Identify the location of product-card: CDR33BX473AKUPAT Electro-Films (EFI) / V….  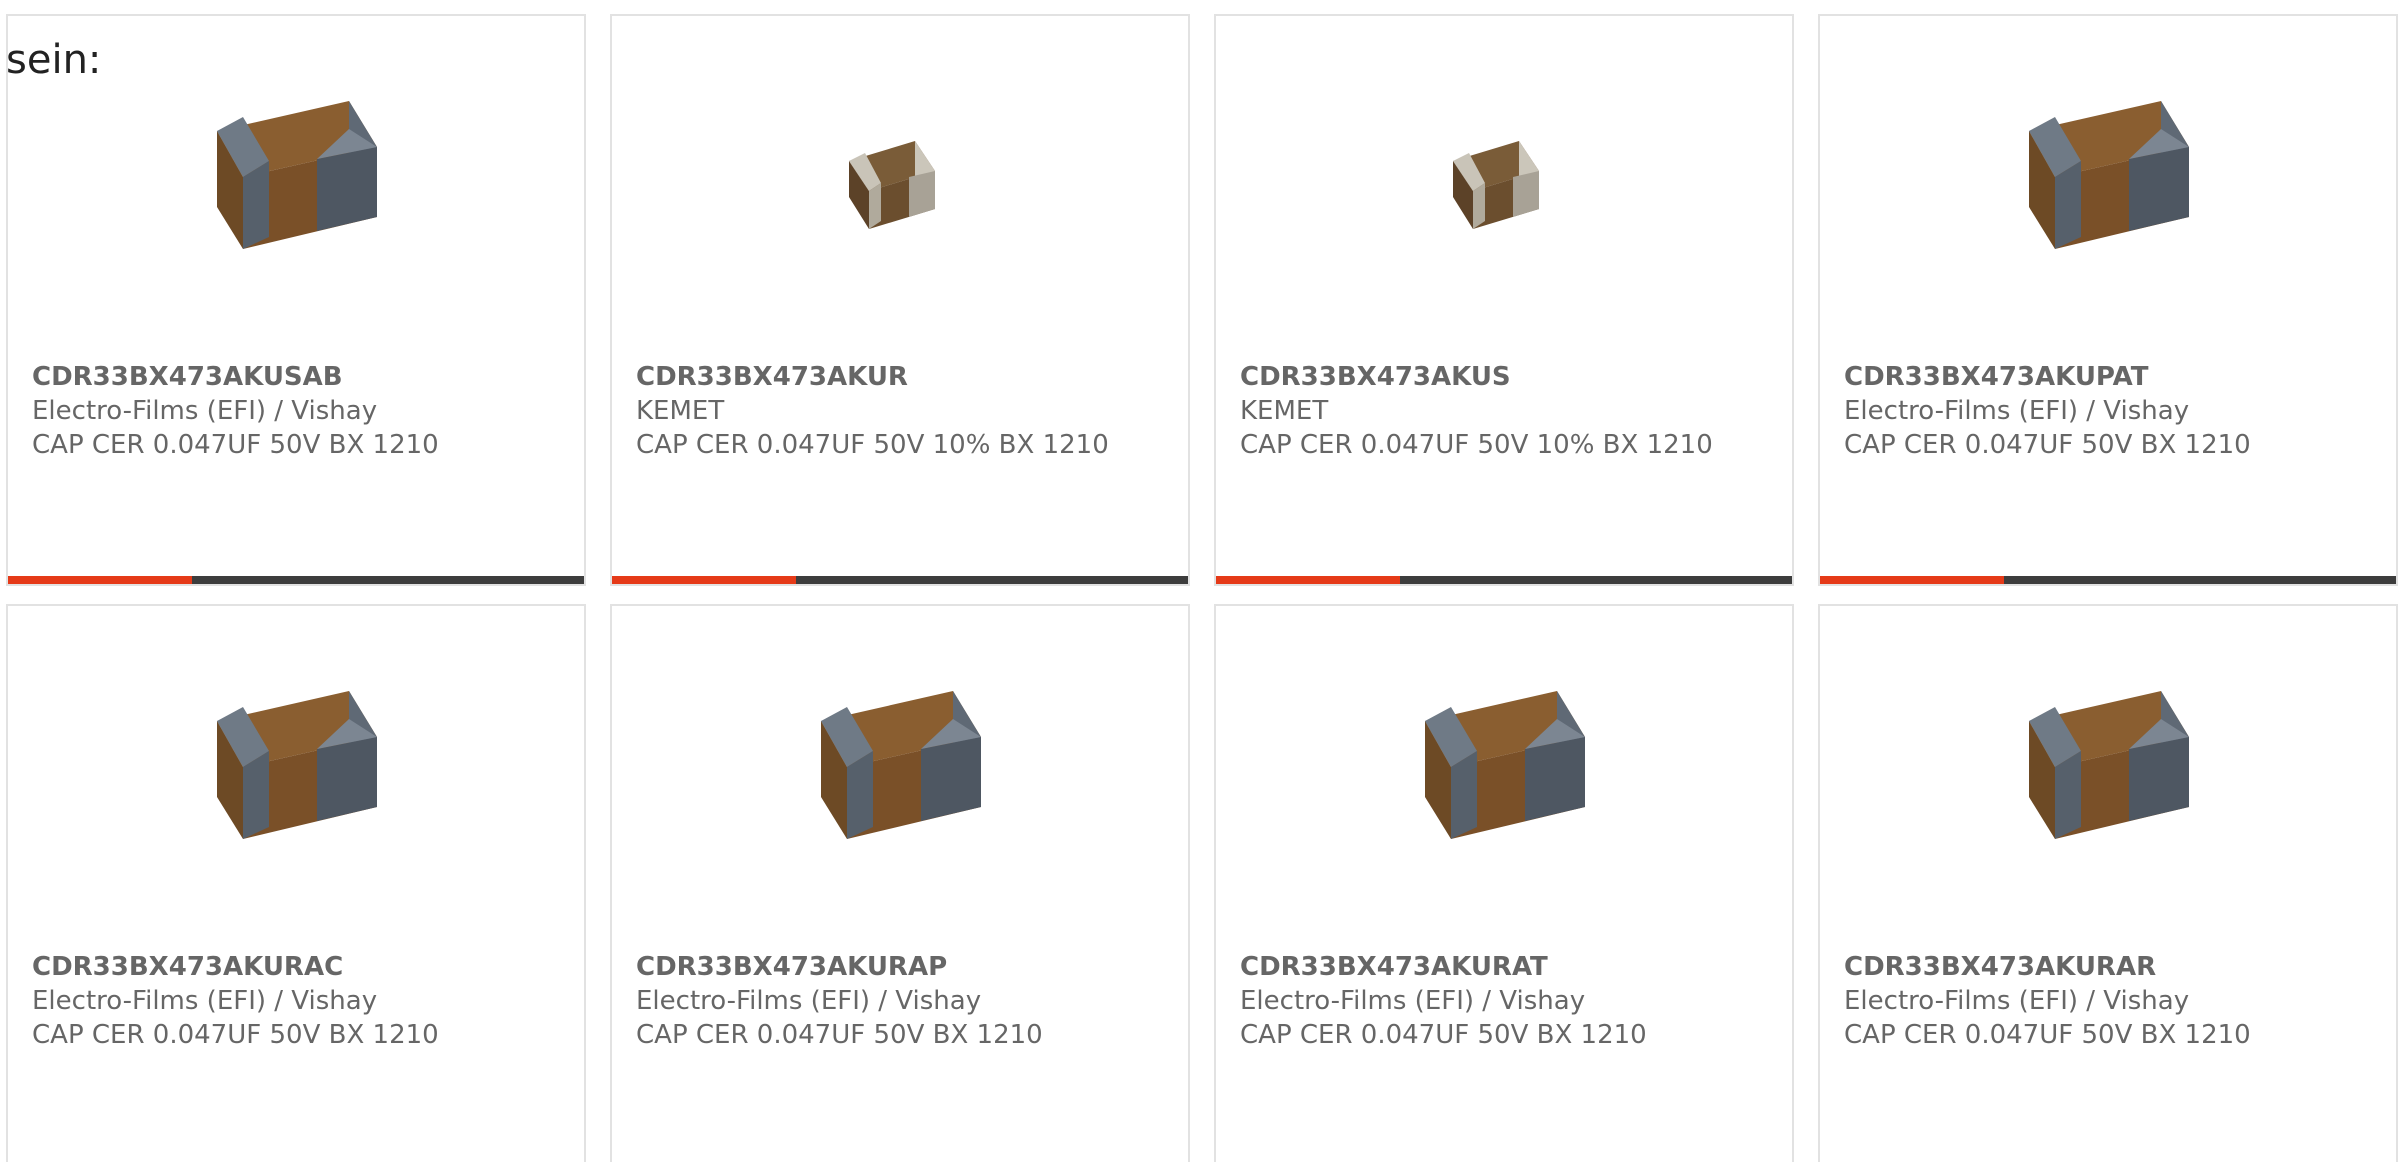
(2108, 300).